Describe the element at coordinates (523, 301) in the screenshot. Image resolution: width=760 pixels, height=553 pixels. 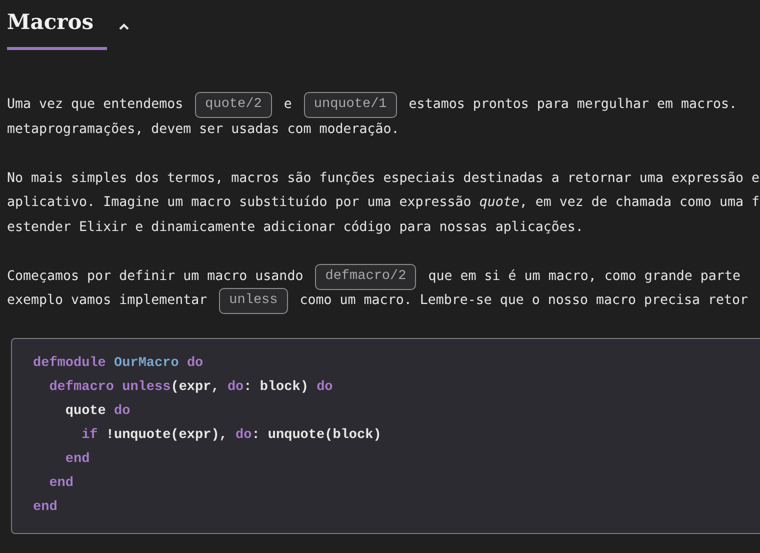
I see `paragraph-text: como um macro. Lembre-se que o nosso macro precisa retor` at that location.